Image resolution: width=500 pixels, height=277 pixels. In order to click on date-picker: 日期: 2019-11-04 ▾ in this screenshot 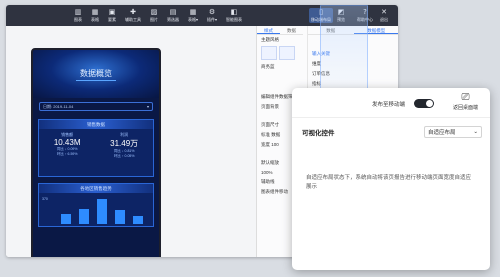, I will do `click(96, 106)`.